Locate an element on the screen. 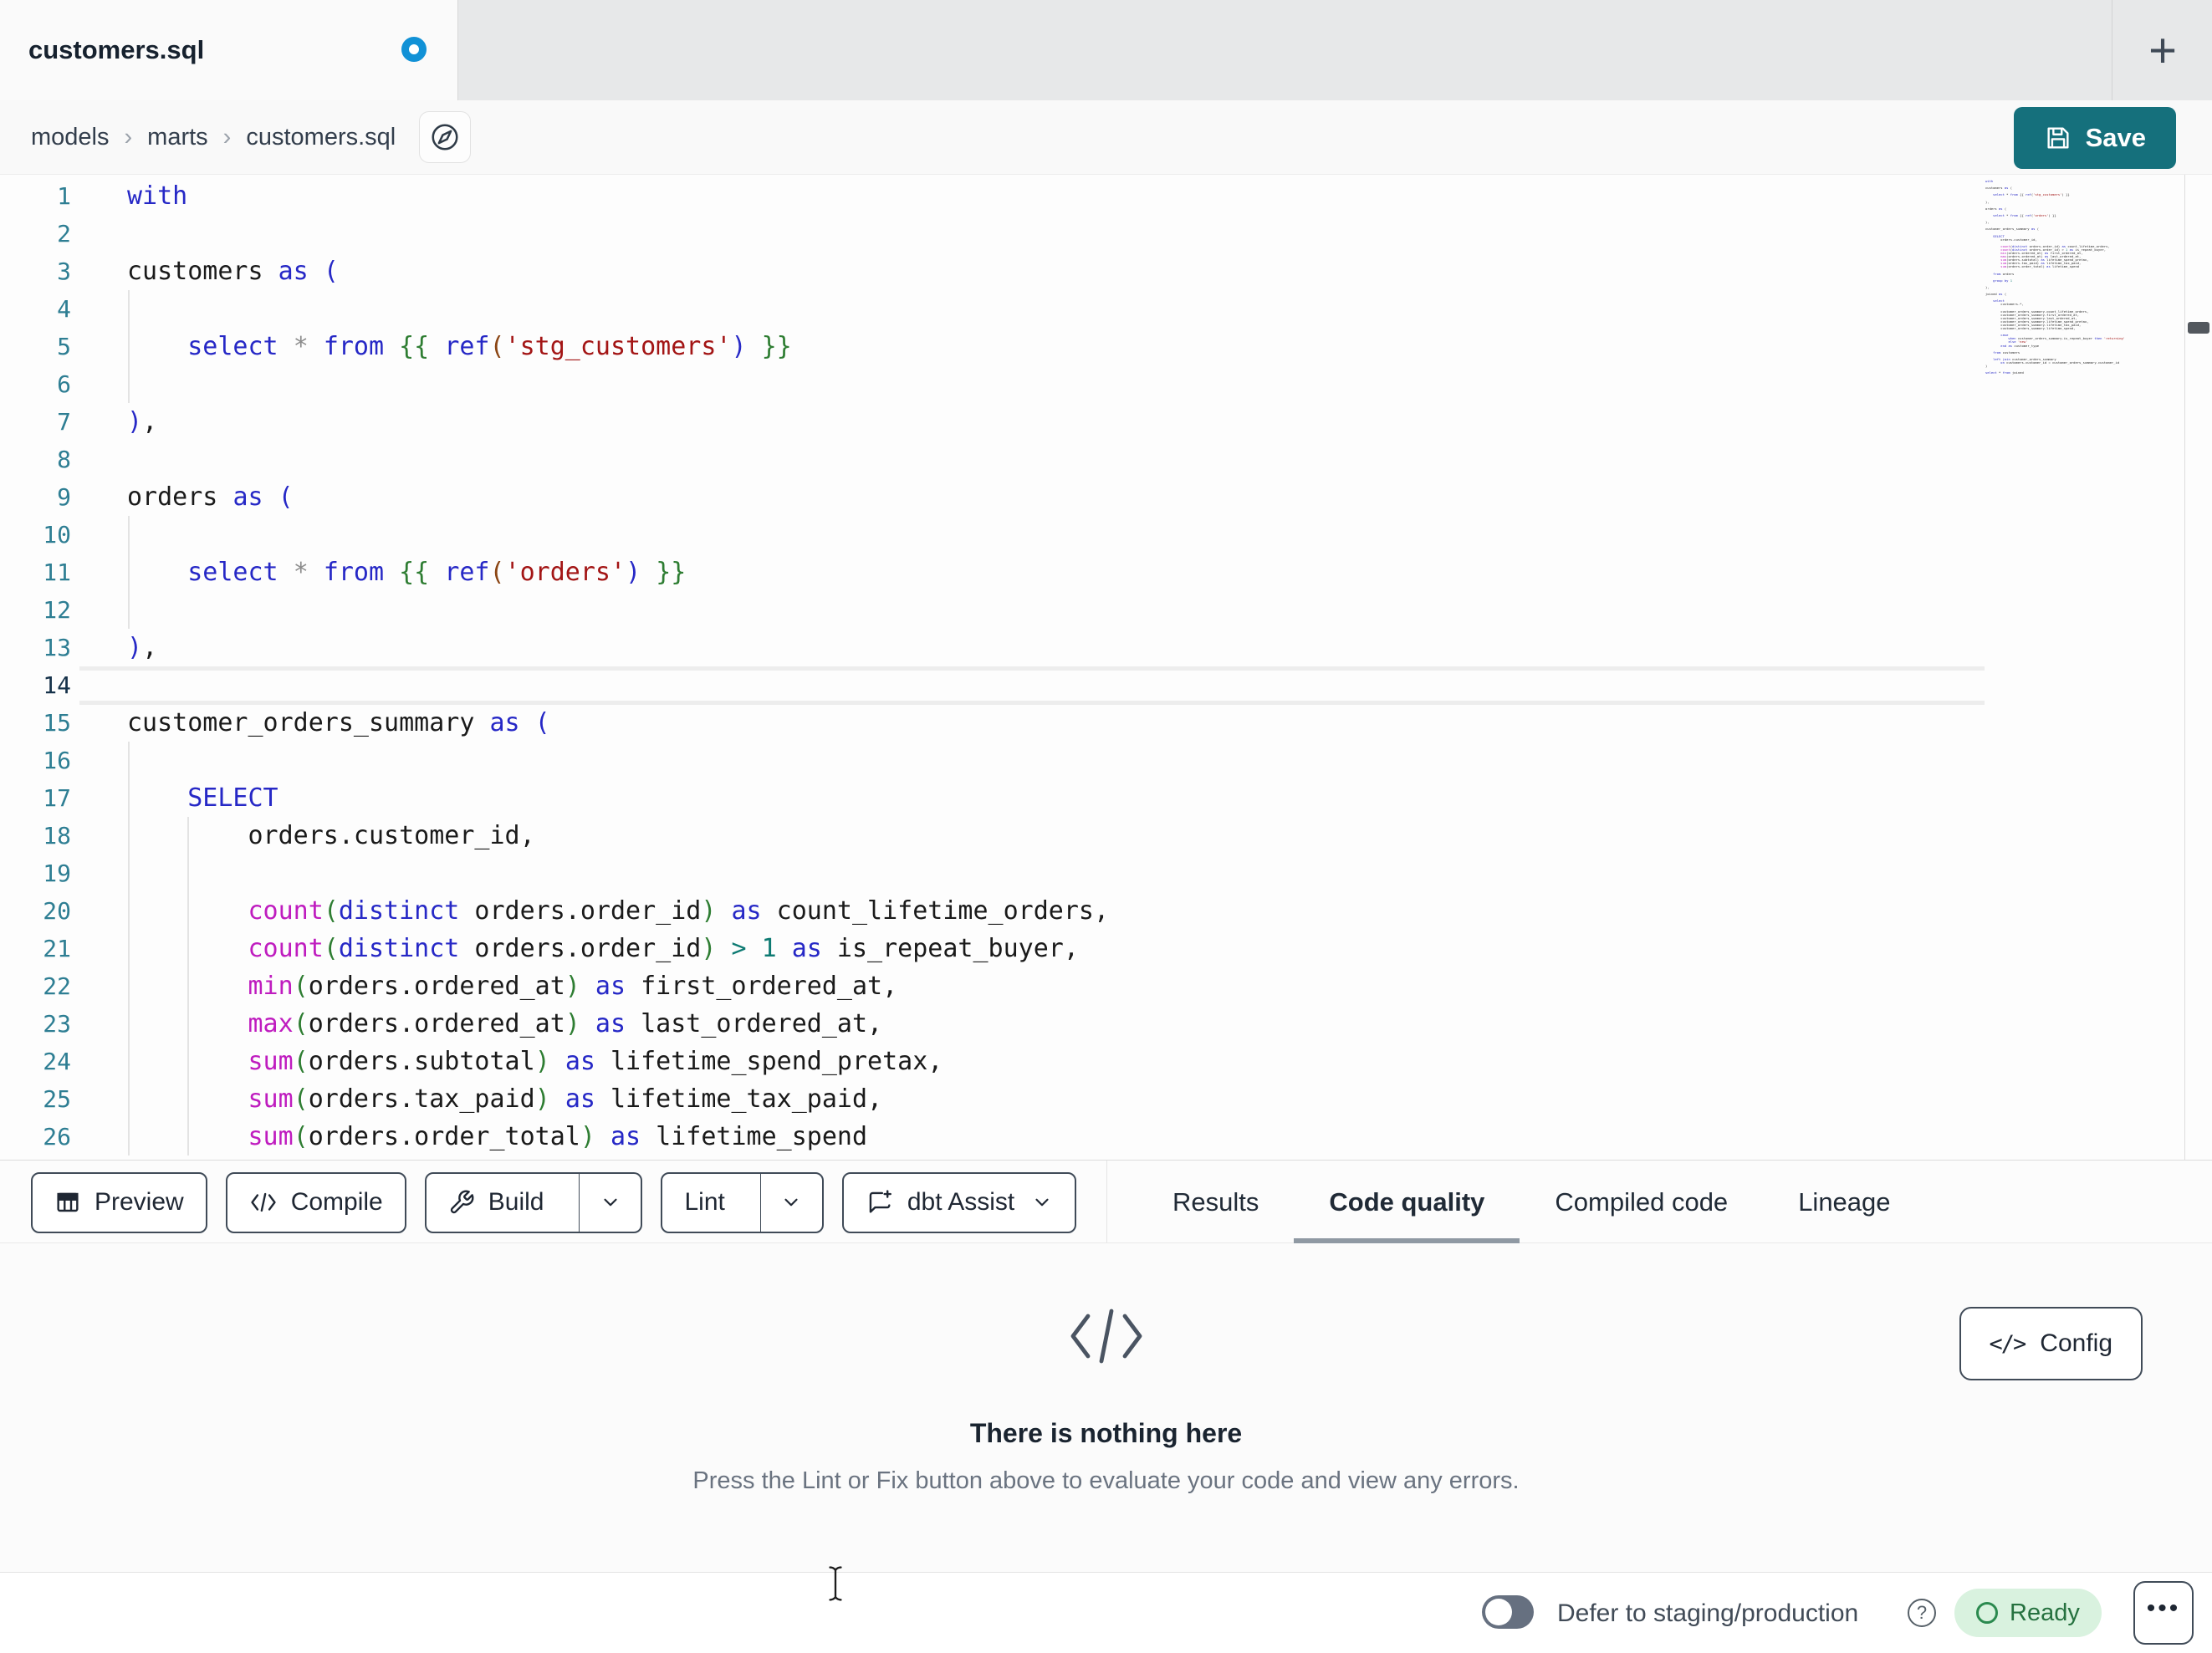  code-line: 8 is located at coordinates (1106, 459).